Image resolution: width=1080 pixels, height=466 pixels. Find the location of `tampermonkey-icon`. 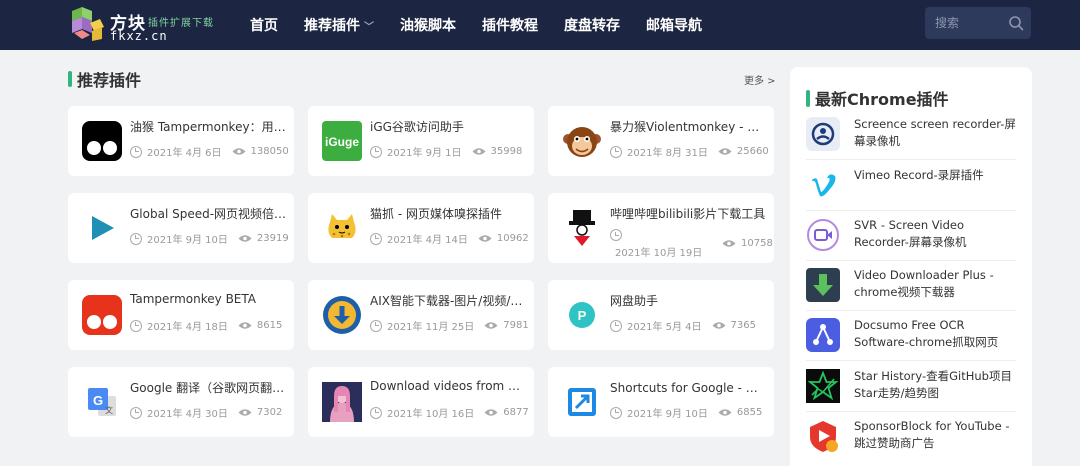

tampermonkey-icon is located at coordinates (102, 141).